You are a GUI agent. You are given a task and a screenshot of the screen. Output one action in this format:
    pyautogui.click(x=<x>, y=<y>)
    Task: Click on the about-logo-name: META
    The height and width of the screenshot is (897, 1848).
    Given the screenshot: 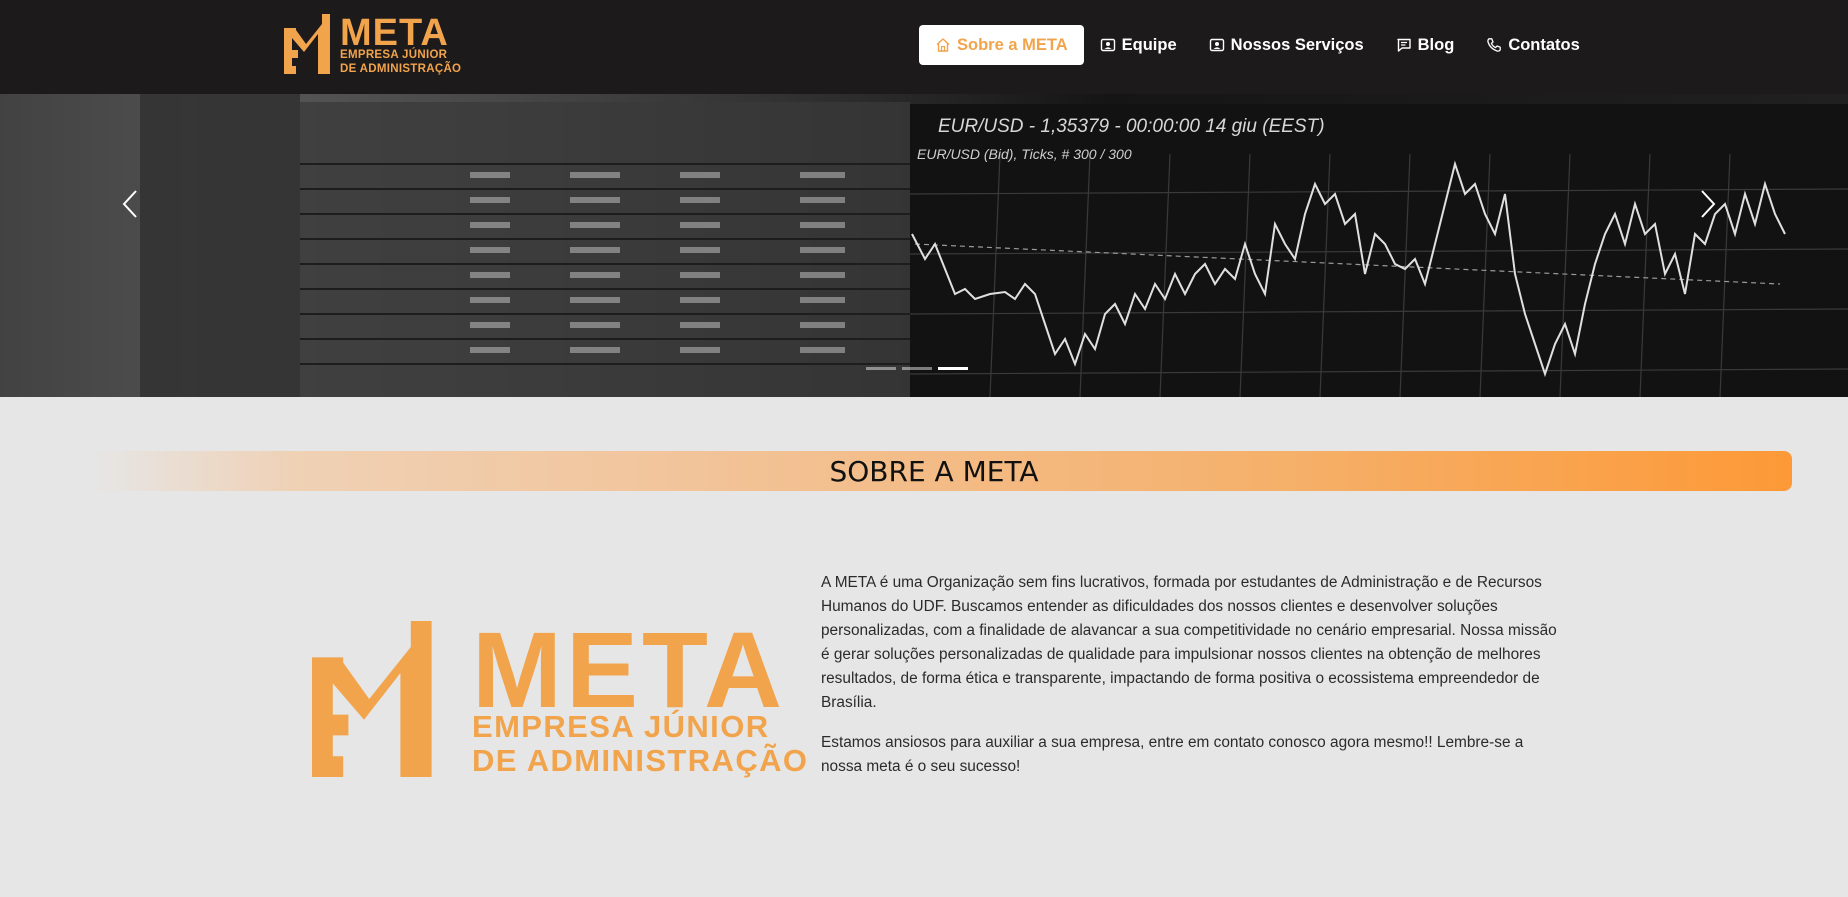 What is the action you would take?
    pyautogui.click(x=629, y=669)
    